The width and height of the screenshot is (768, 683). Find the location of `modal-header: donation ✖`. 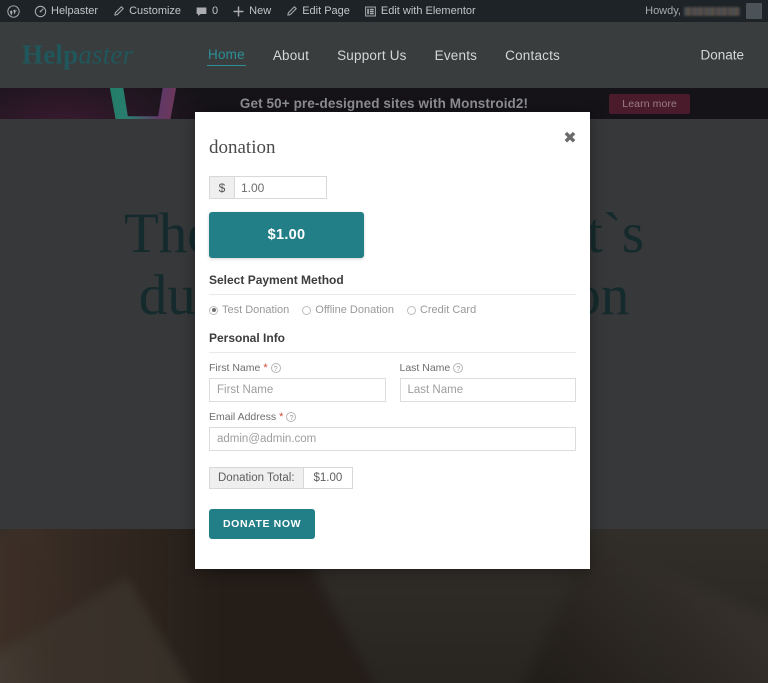

modal-header: donation ✖ is located at coordinates (392, 141).